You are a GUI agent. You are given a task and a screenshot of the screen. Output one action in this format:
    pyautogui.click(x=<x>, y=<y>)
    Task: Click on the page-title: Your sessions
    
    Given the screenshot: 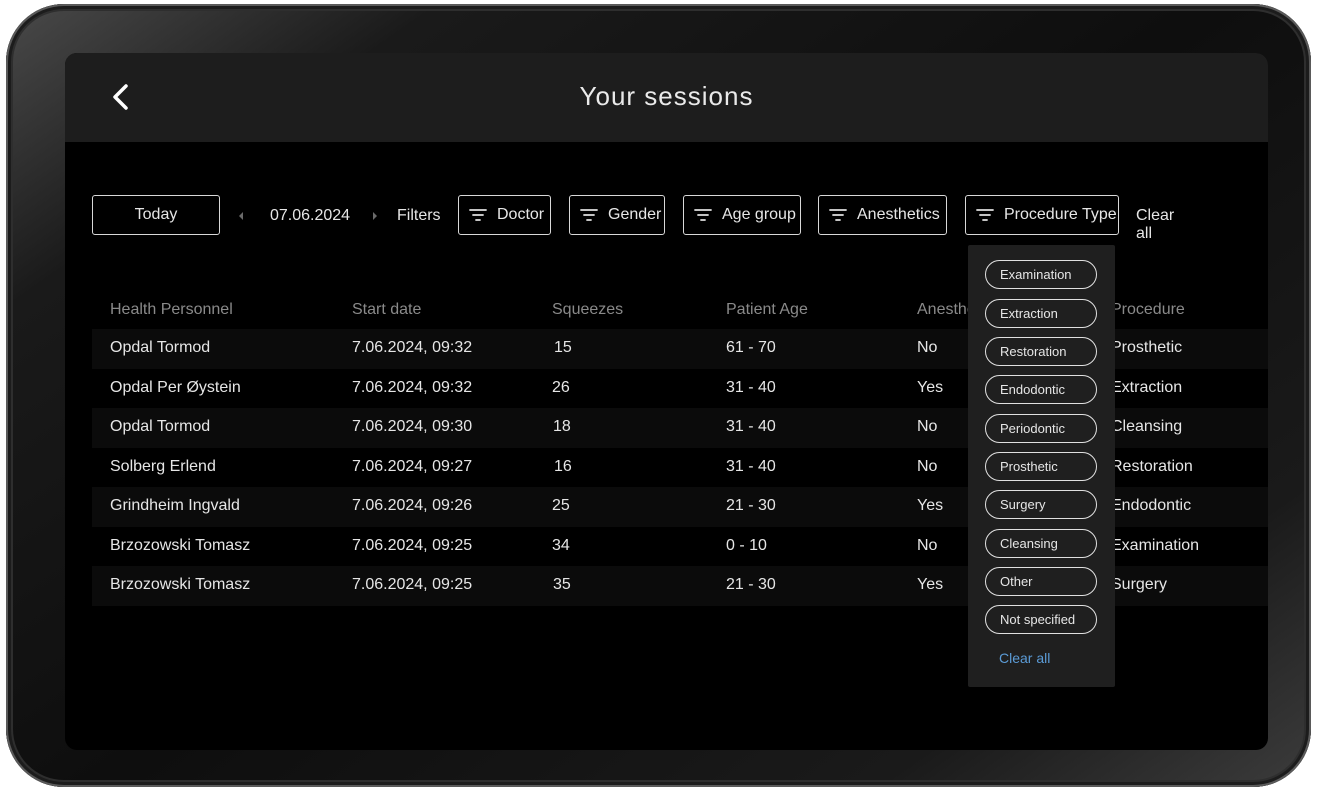 What is the action you would take?
    pyautogui.click(x=666, y=96)
    